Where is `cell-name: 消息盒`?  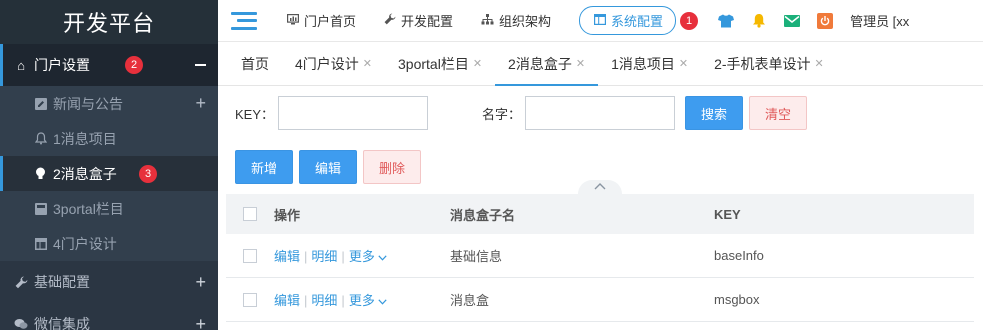 cell-name: 消息盒 is located at coordinates (470, 300).